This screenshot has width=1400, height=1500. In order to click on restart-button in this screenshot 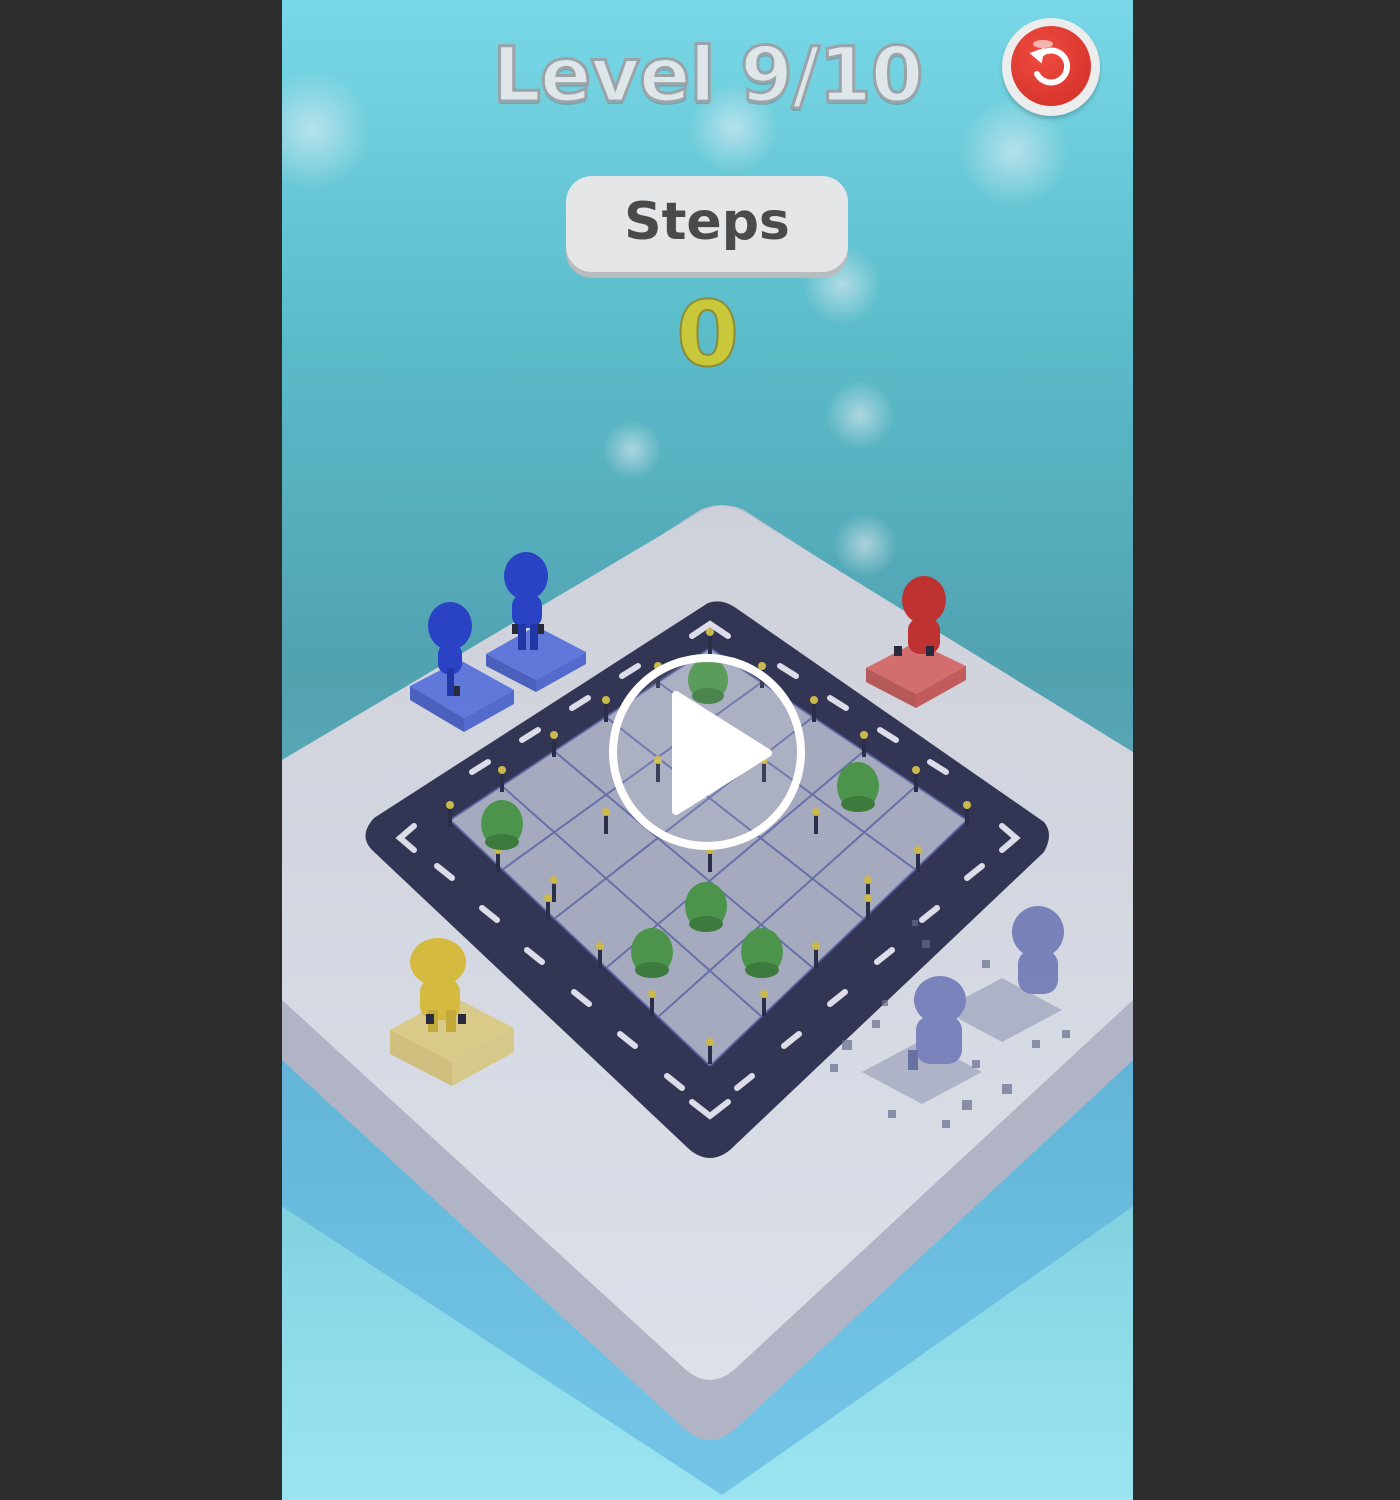, I will do `click(1051, 67)`.